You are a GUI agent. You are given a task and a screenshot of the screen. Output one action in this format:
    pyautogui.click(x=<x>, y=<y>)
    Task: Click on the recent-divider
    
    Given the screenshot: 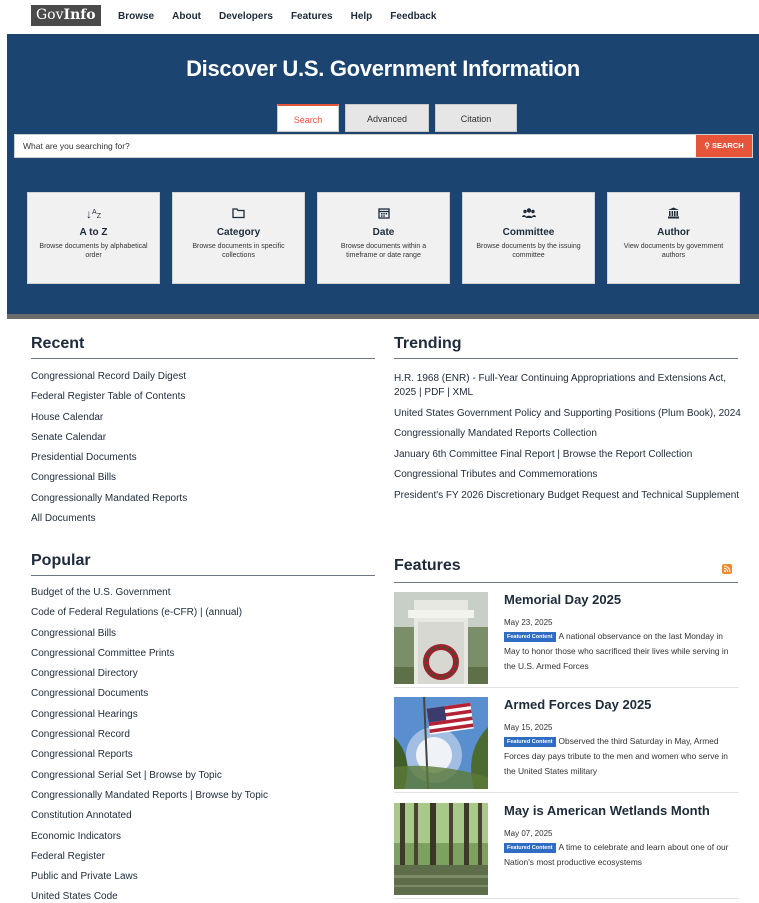 What is the action you would take?
    pyautogui.click(x=203, y=358)
    